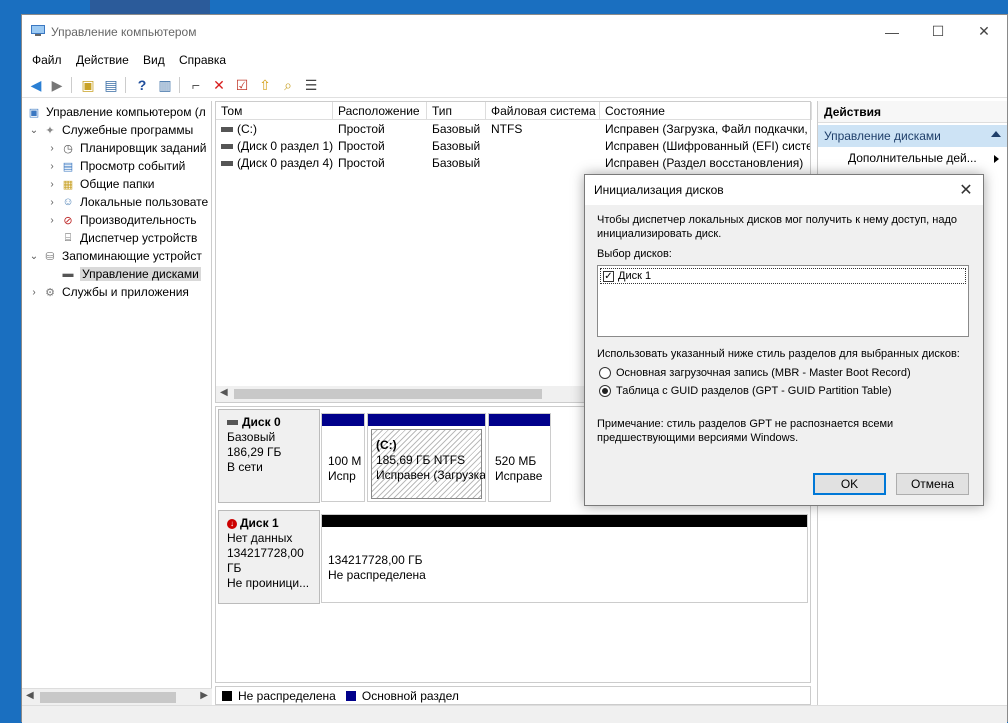 This screenshot has width=1008, height=723. Describe the element at coordinates (115, 166) in the screenshot. I see `tree-item-event-viewer: › ▤ Просмотр событий` at that location.